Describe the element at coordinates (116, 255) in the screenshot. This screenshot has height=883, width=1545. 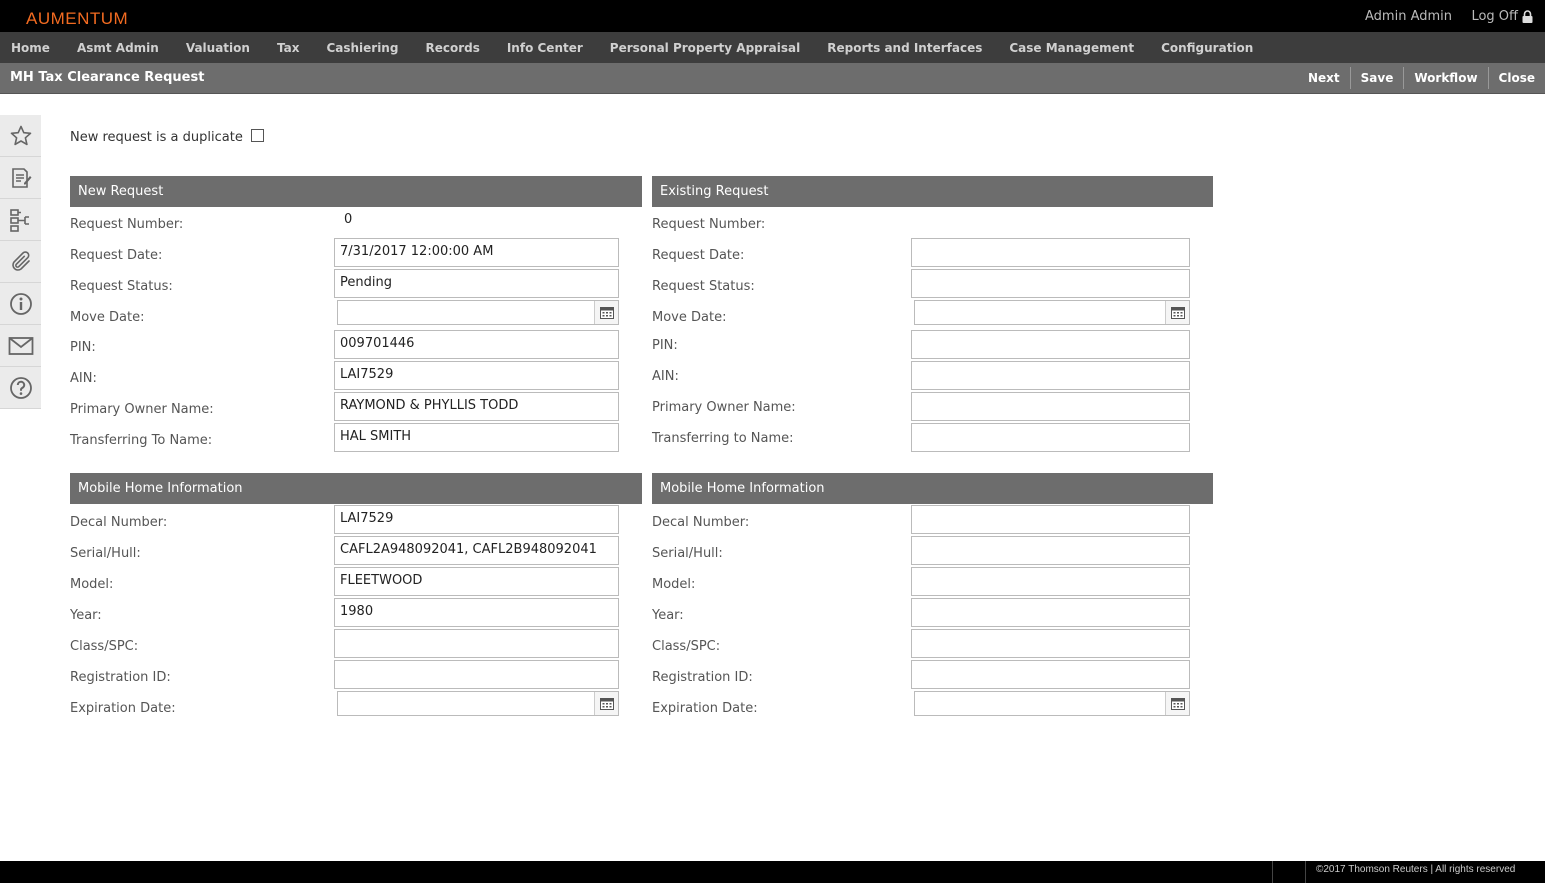
I see `new-request-date-label: Request Date:` at that location.